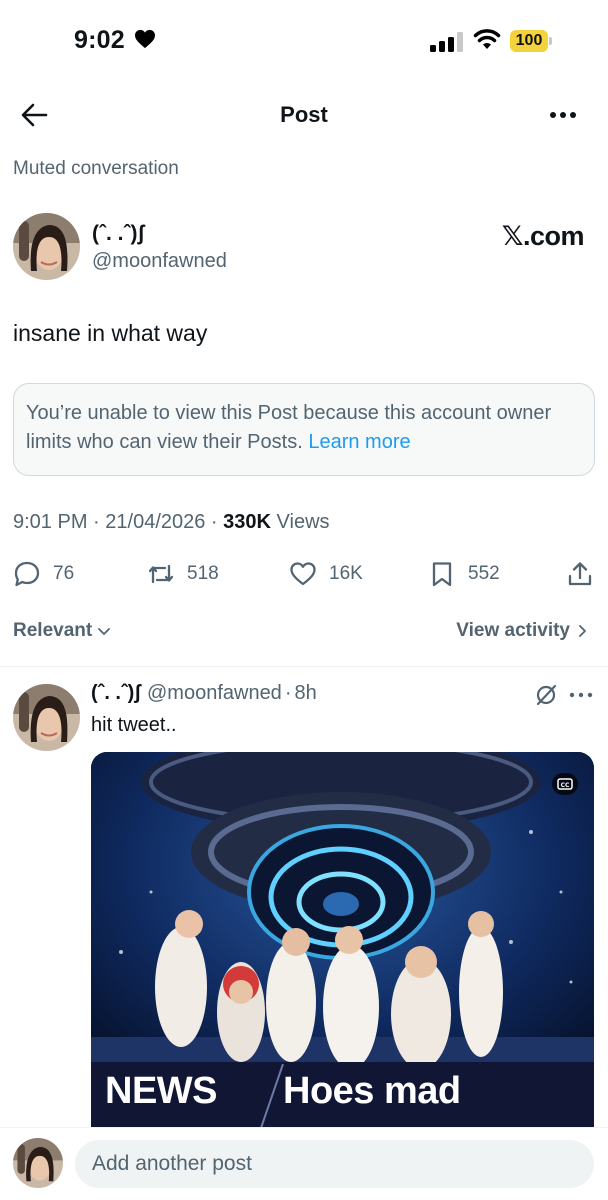 The width and height of the screenshot is (608, 1200). I want to click on muted-conversation-label: Muted conversation, so click(96, 168).